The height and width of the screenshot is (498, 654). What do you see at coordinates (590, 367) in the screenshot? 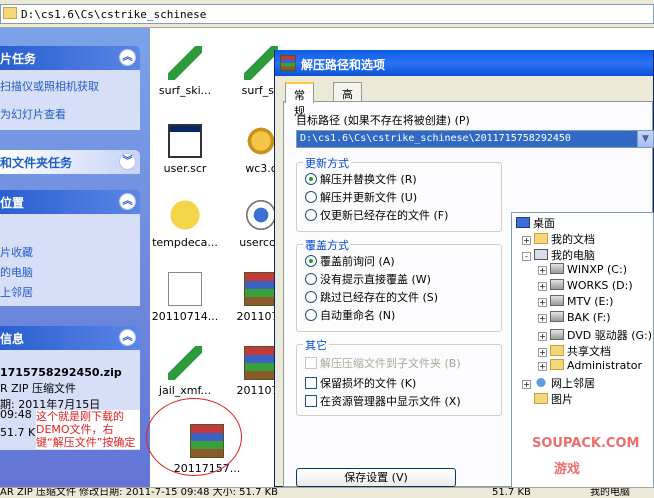
I see `tree-item-administrator: + Administrator` at bounding box center [590, 367].